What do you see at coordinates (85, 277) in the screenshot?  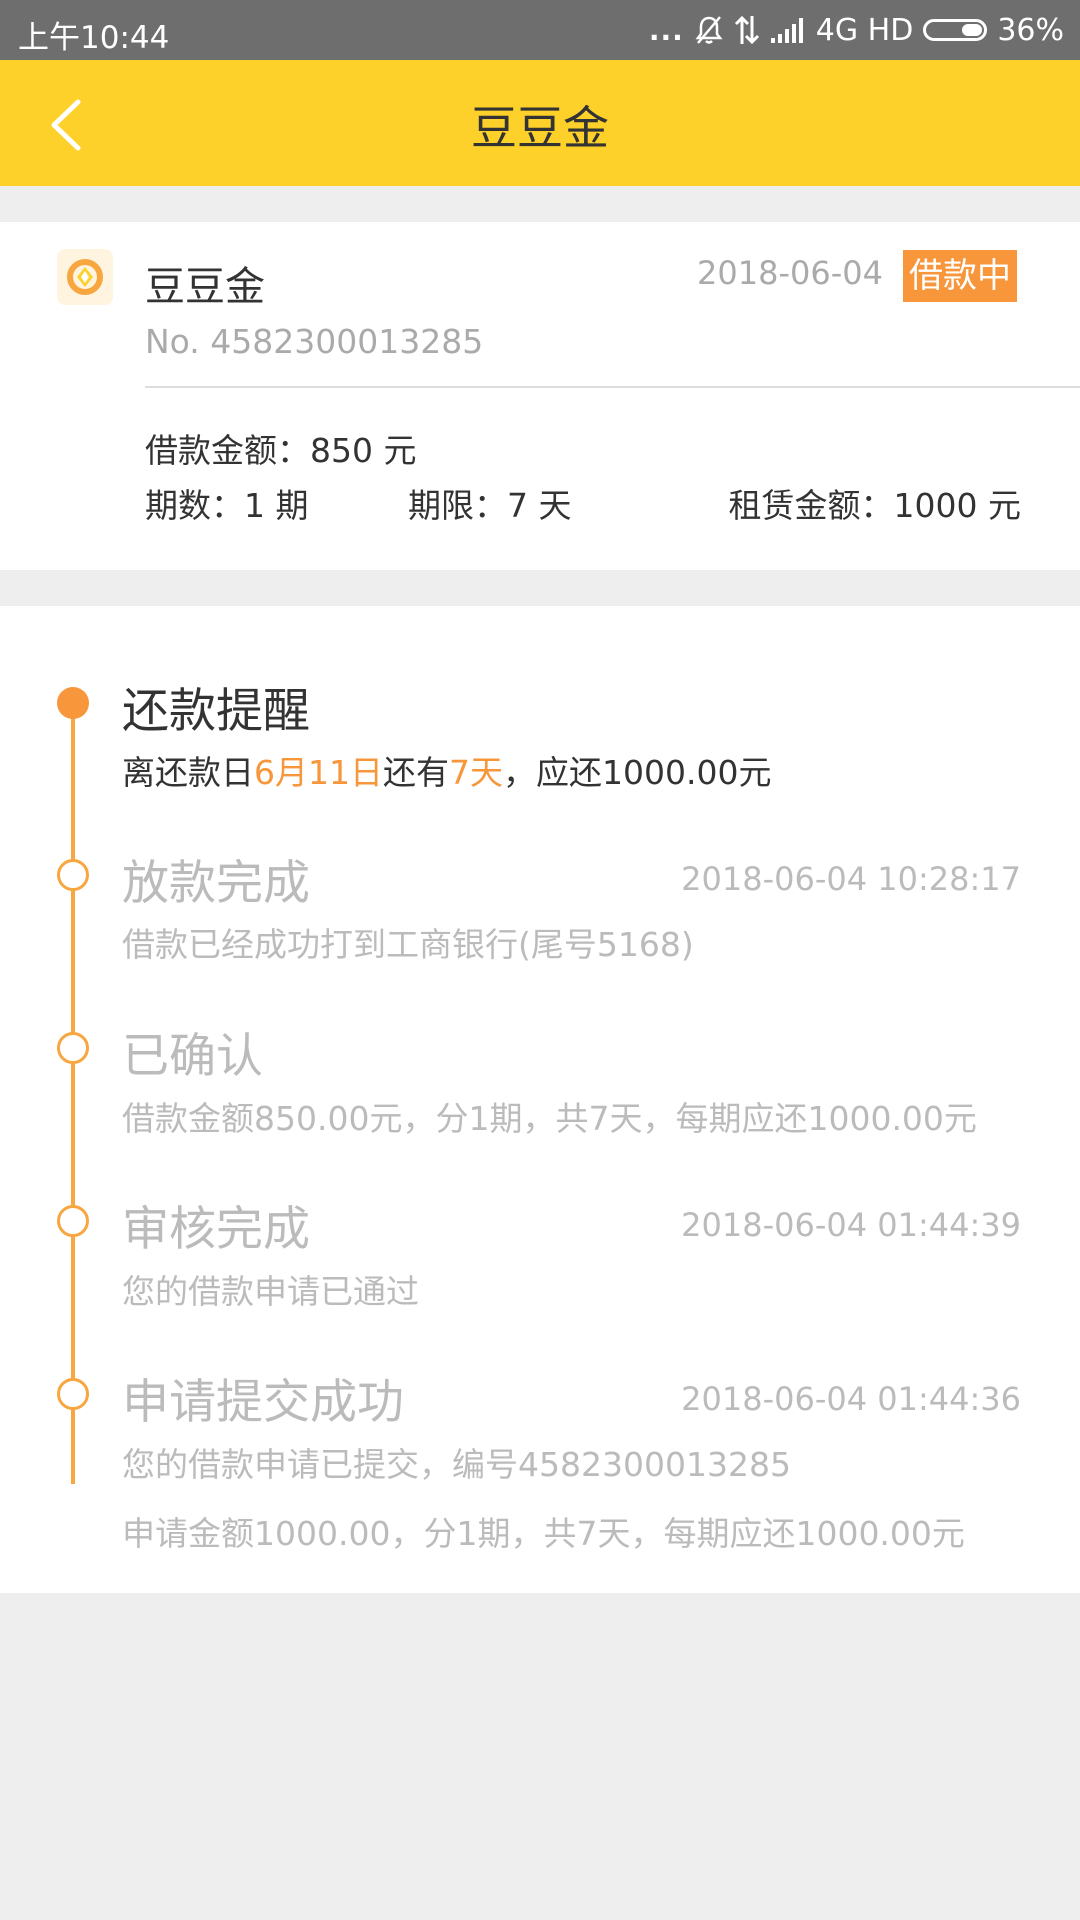 I see `doudoujin-logo-icon` at bounding box center [85, 277].